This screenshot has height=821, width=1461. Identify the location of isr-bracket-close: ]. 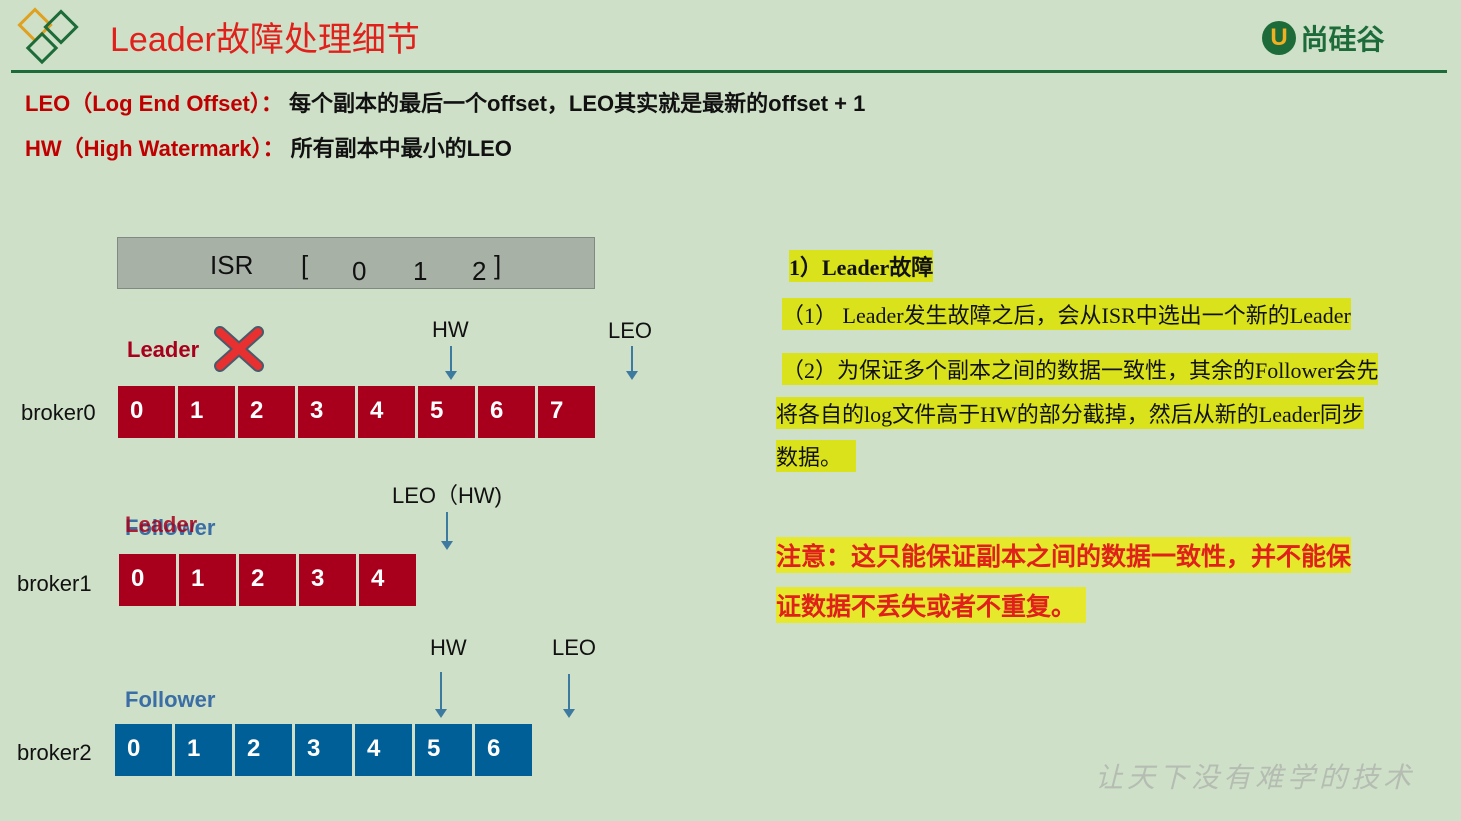
(498, 265).